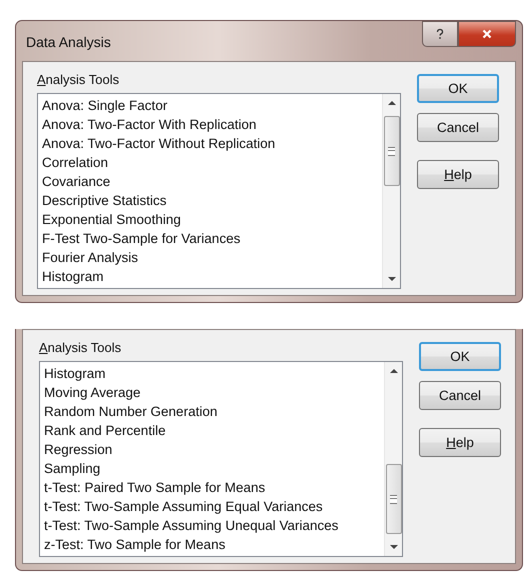 The width and height of the screenshot is (531, 578). Describe the element at coordinates (210, 200) in the screenshot. I see `list-item: Descriptive Statistics` at that location.